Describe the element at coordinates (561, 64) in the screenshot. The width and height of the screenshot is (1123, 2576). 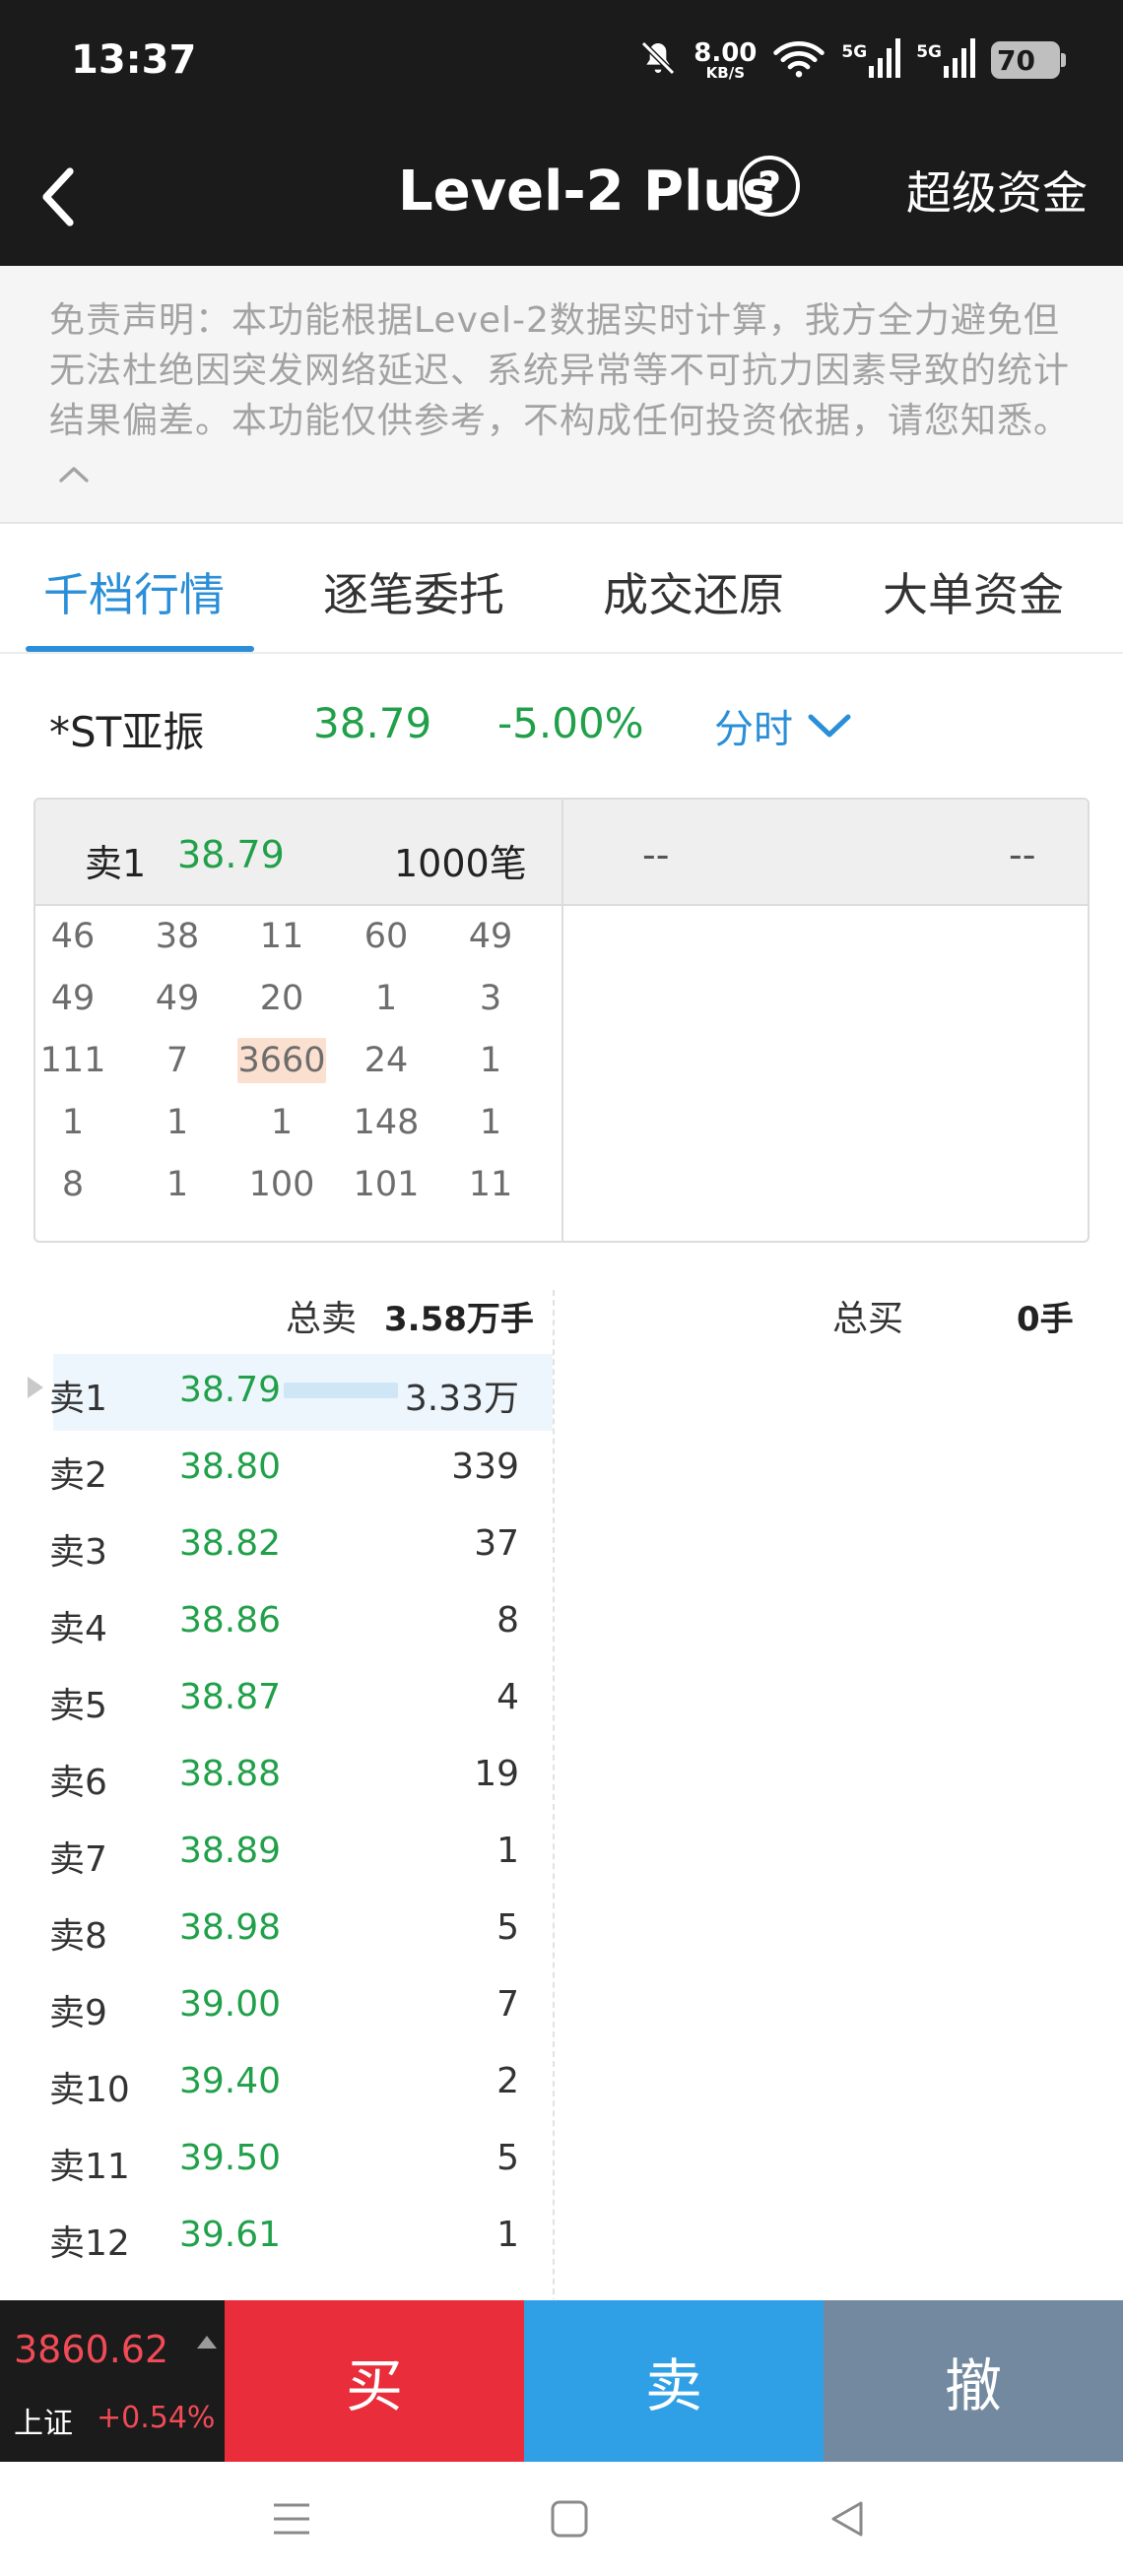
I see `status-bar: 13:37 8.00 KB/S 5G 5G 70` at that location.